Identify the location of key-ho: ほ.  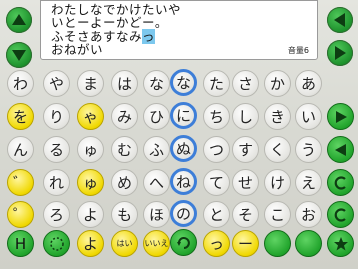
(156, 214).